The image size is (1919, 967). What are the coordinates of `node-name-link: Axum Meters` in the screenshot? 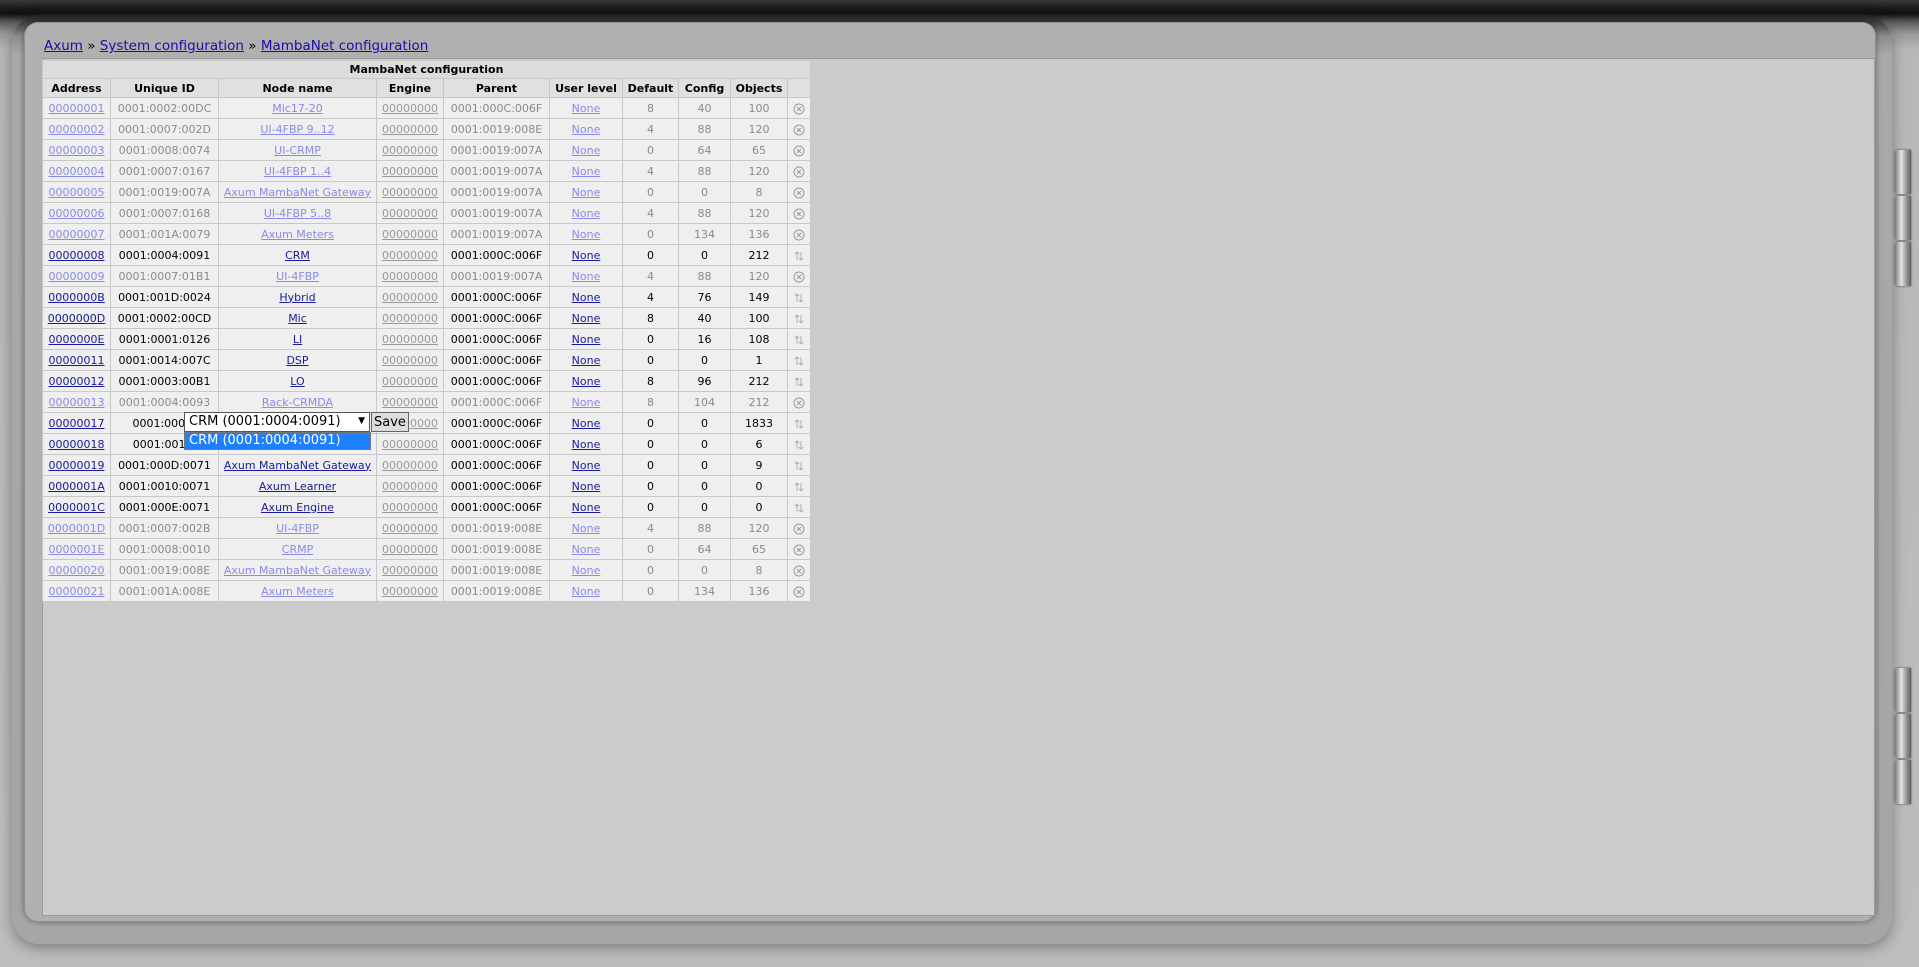 It's located at (297, 591).